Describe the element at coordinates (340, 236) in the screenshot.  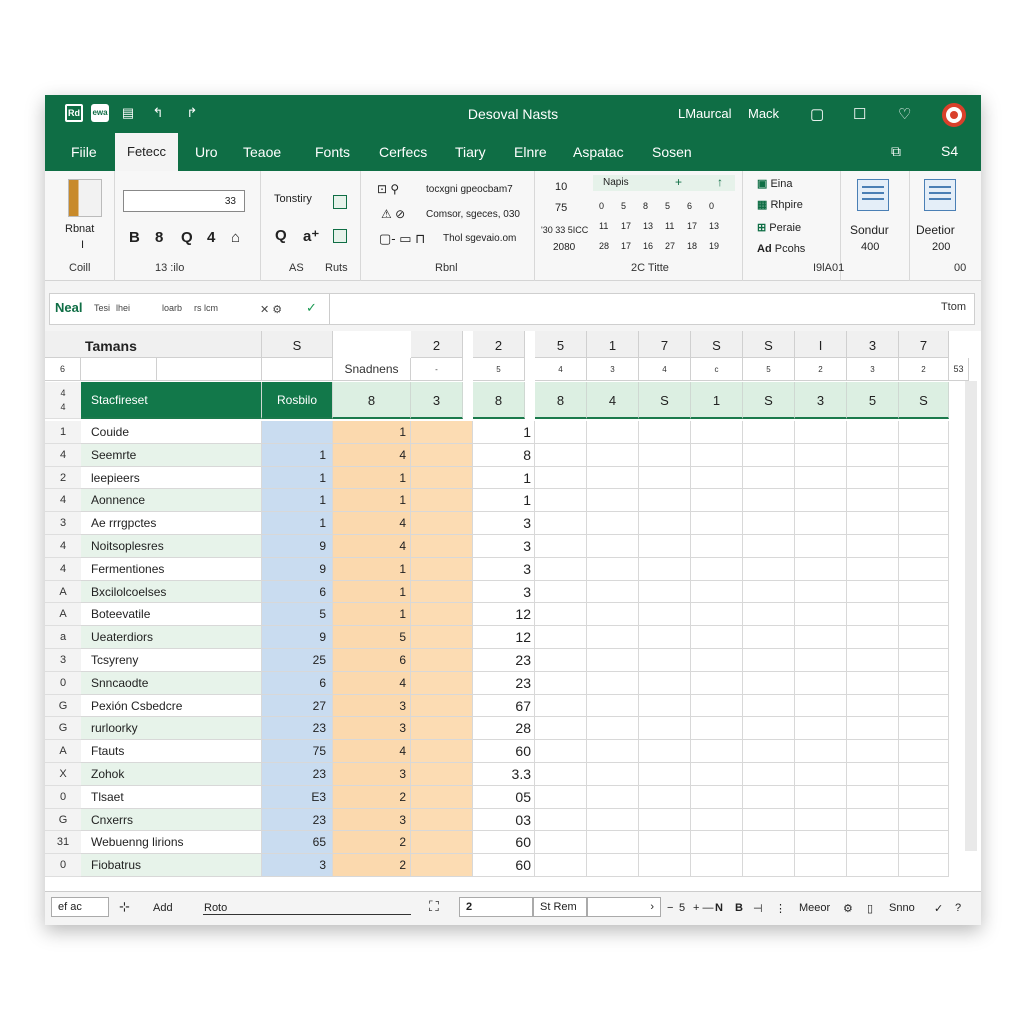
I see `merge-icon` at that location.